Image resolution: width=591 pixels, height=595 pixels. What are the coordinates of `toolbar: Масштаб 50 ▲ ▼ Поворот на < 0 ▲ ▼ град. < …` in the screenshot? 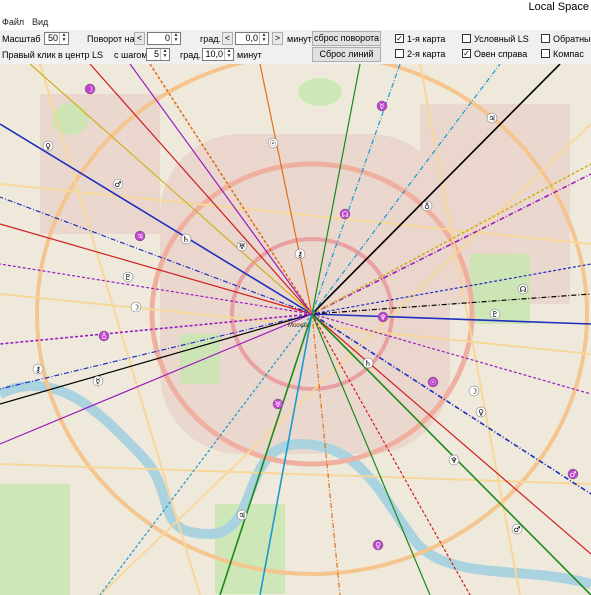 It's located at (295, 47).